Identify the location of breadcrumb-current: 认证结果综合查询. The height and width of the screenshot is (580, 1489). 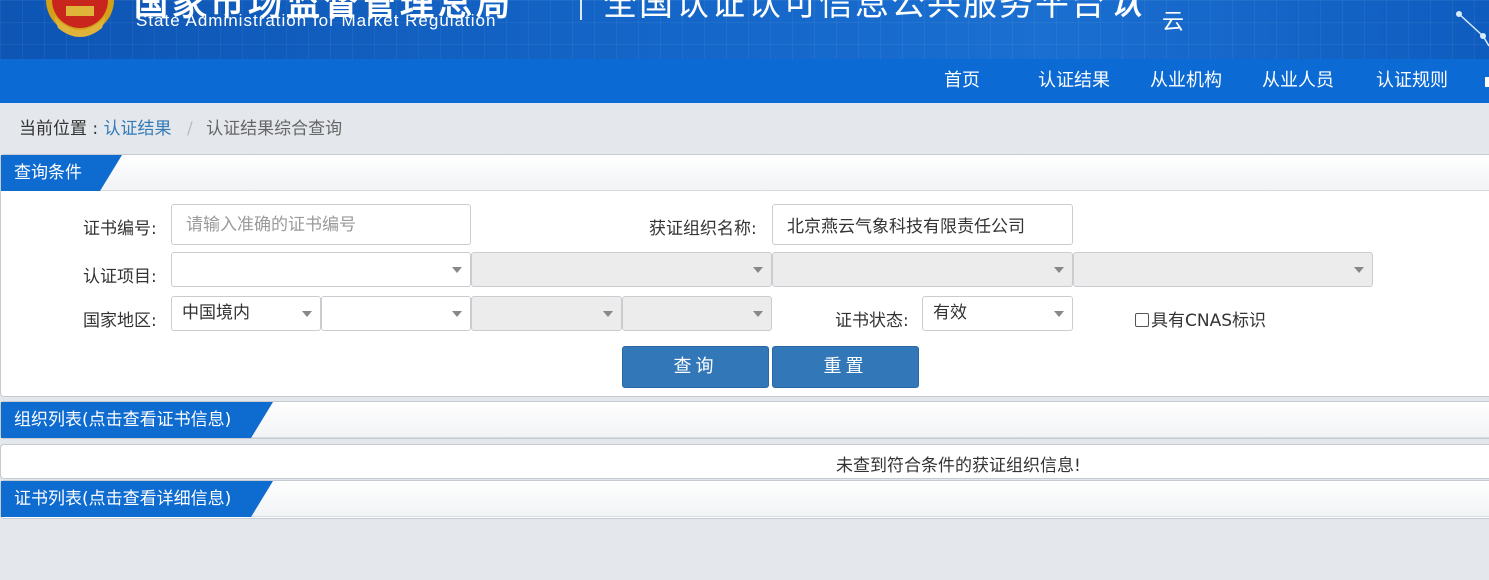
(274, 129).